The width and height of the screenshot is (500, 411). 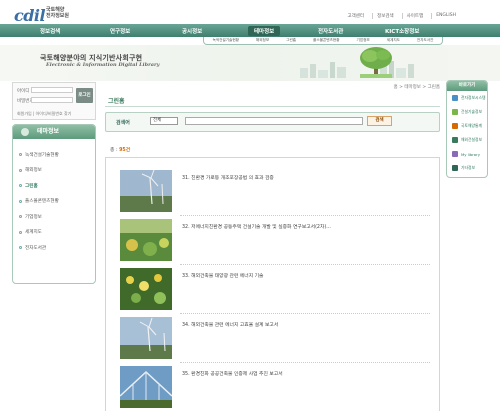 I want to click on list-item: 34. 해외건축물 관련 에너지 고효율 설계 보고서, so click(x=275, y=338).